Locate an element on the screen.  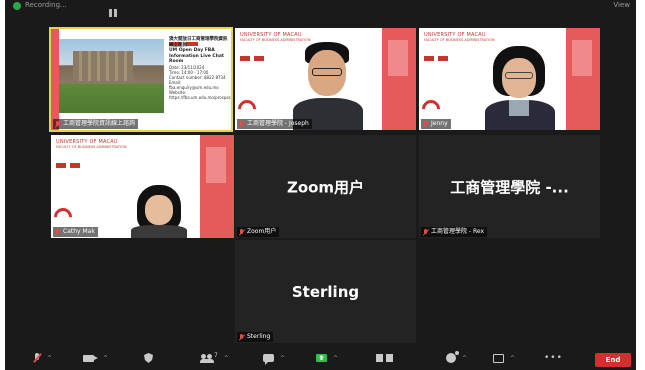
reactions-button: ^ is located at coordinates (456, 357).